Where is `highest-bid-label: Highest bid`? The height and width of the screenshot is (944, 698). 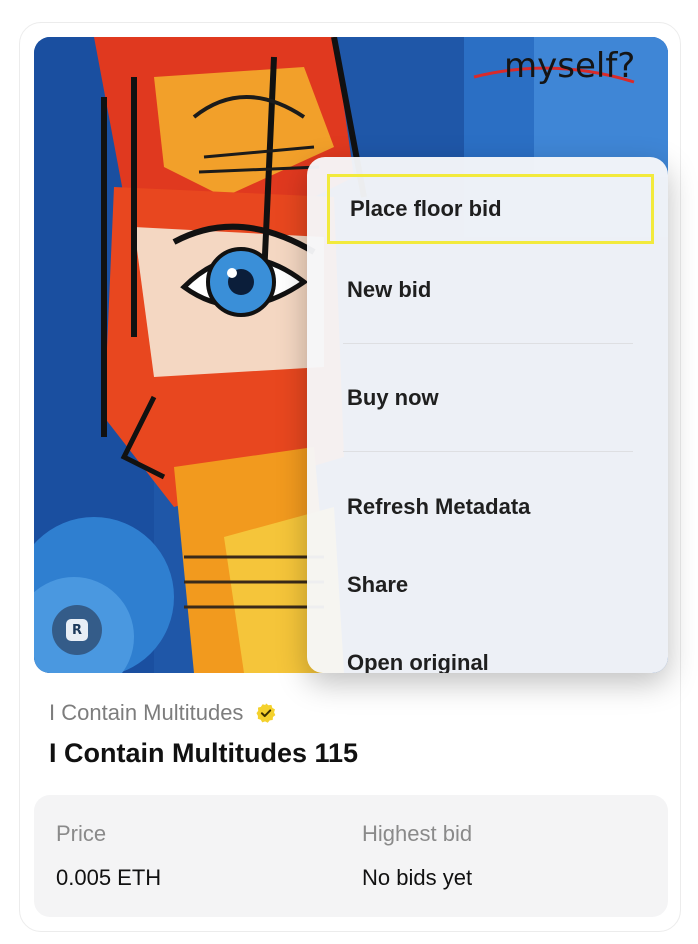 highest-bid-label: Highest bid is located at coordinates (417, 833).